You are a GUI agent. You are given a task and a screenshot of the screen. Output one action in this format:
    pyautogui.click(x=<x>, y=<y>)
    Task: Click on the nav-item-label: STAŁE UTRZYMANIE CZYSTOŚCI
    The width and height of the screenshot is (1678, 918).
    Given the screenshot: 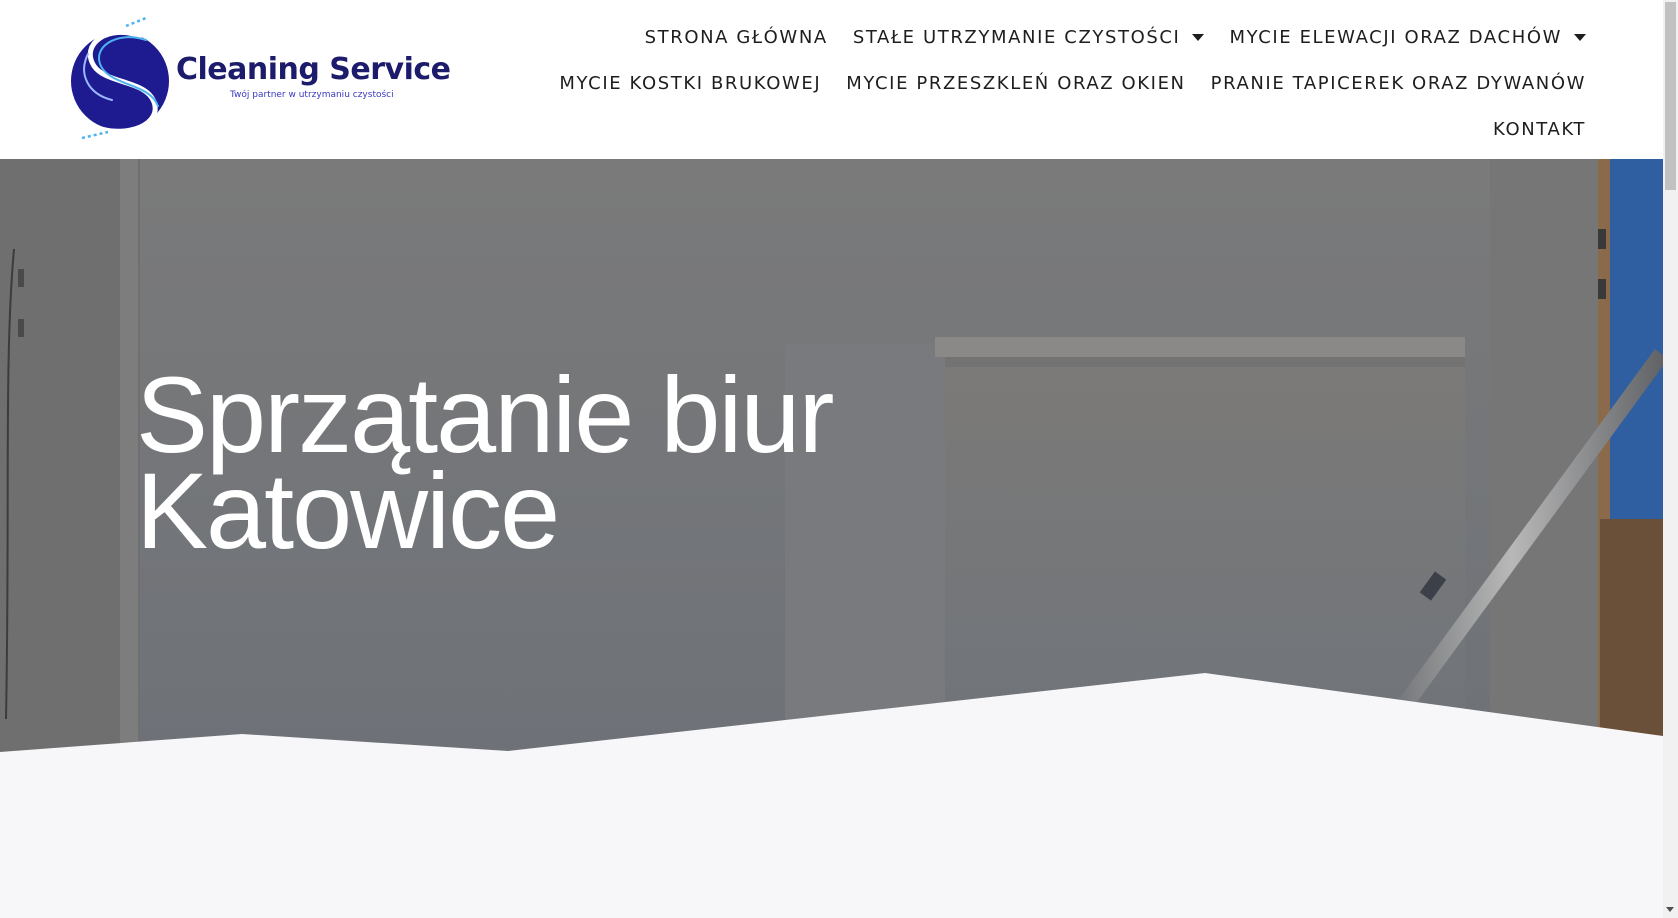 What is the action you would take?
    pyautogui.click(x=1016, y=37)
    